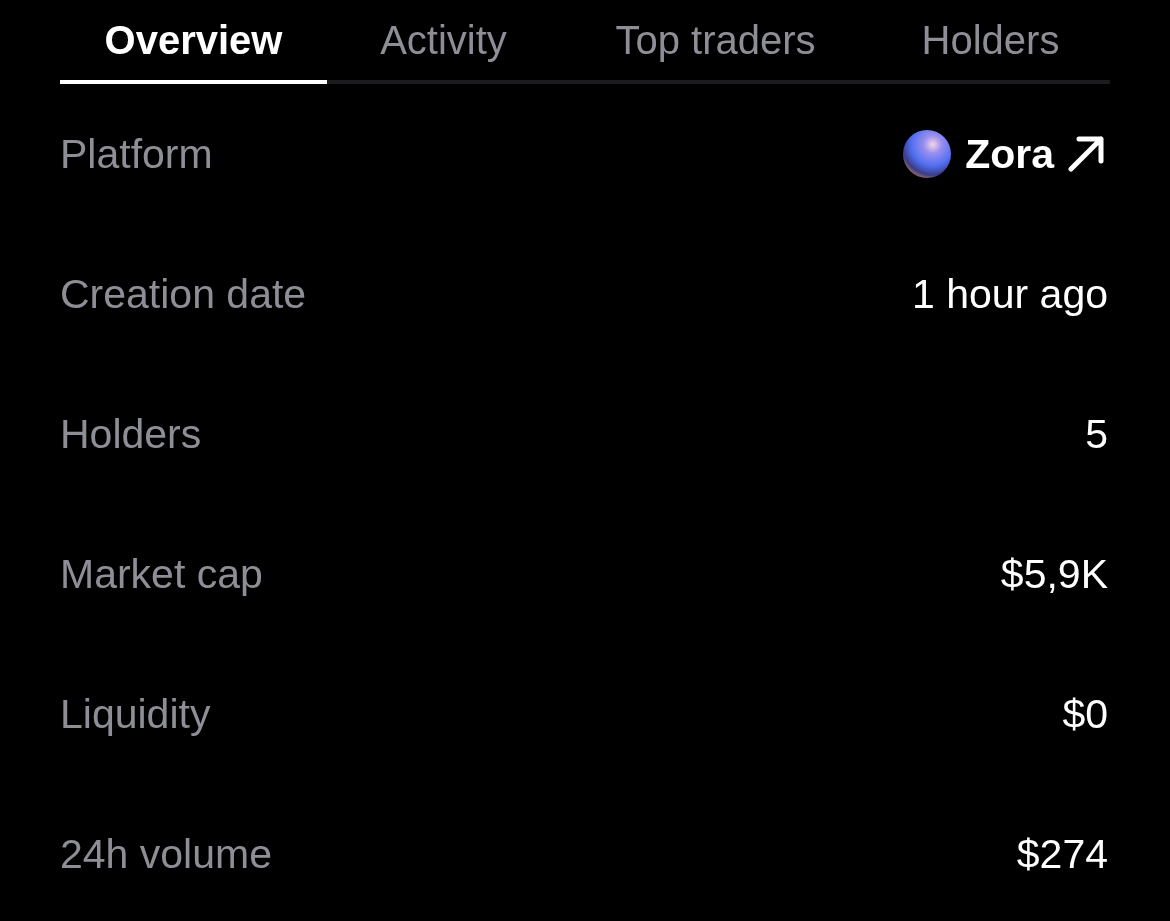 The height and width of the screenshot is (921, 1170). I want to click on row-label: Platform, so click(136, 154).